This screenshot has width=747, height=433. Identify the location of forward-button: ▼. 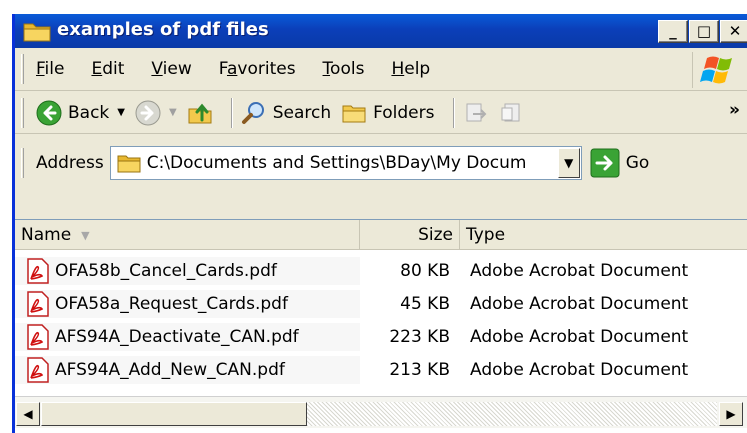
(156, 113).